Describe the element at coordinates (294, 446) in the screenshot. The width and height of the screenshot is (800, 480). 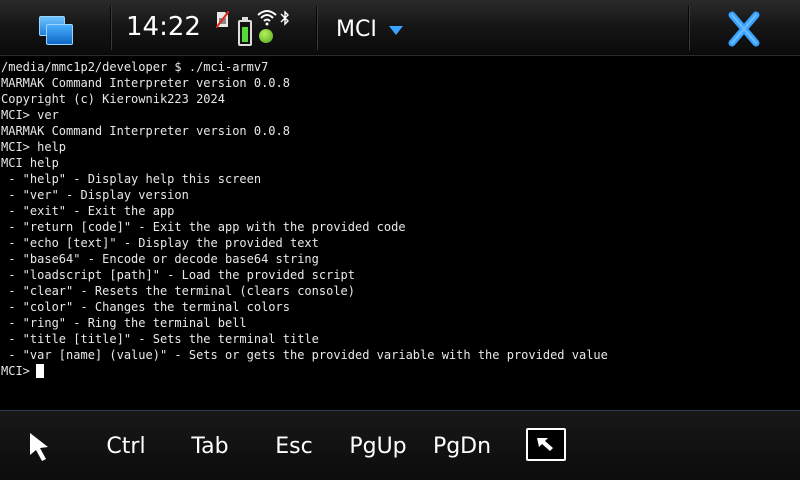
I see `esc-key-button: Esc` at that location.